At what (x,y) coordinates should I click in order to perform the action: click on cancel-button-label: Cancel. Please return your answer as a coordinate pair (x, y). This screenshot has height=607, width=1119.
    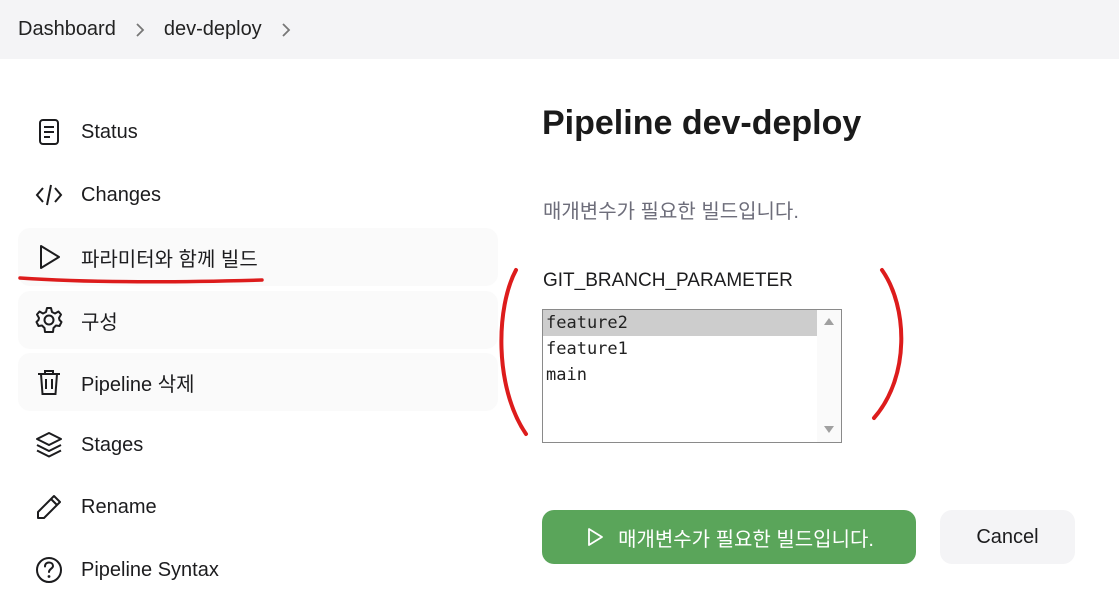
    Looking at the image, I should click on (1007, 536).